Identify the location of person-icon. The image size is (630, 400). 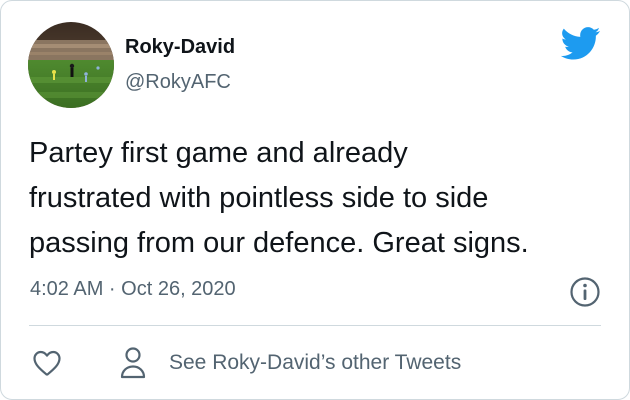
(133, 363).